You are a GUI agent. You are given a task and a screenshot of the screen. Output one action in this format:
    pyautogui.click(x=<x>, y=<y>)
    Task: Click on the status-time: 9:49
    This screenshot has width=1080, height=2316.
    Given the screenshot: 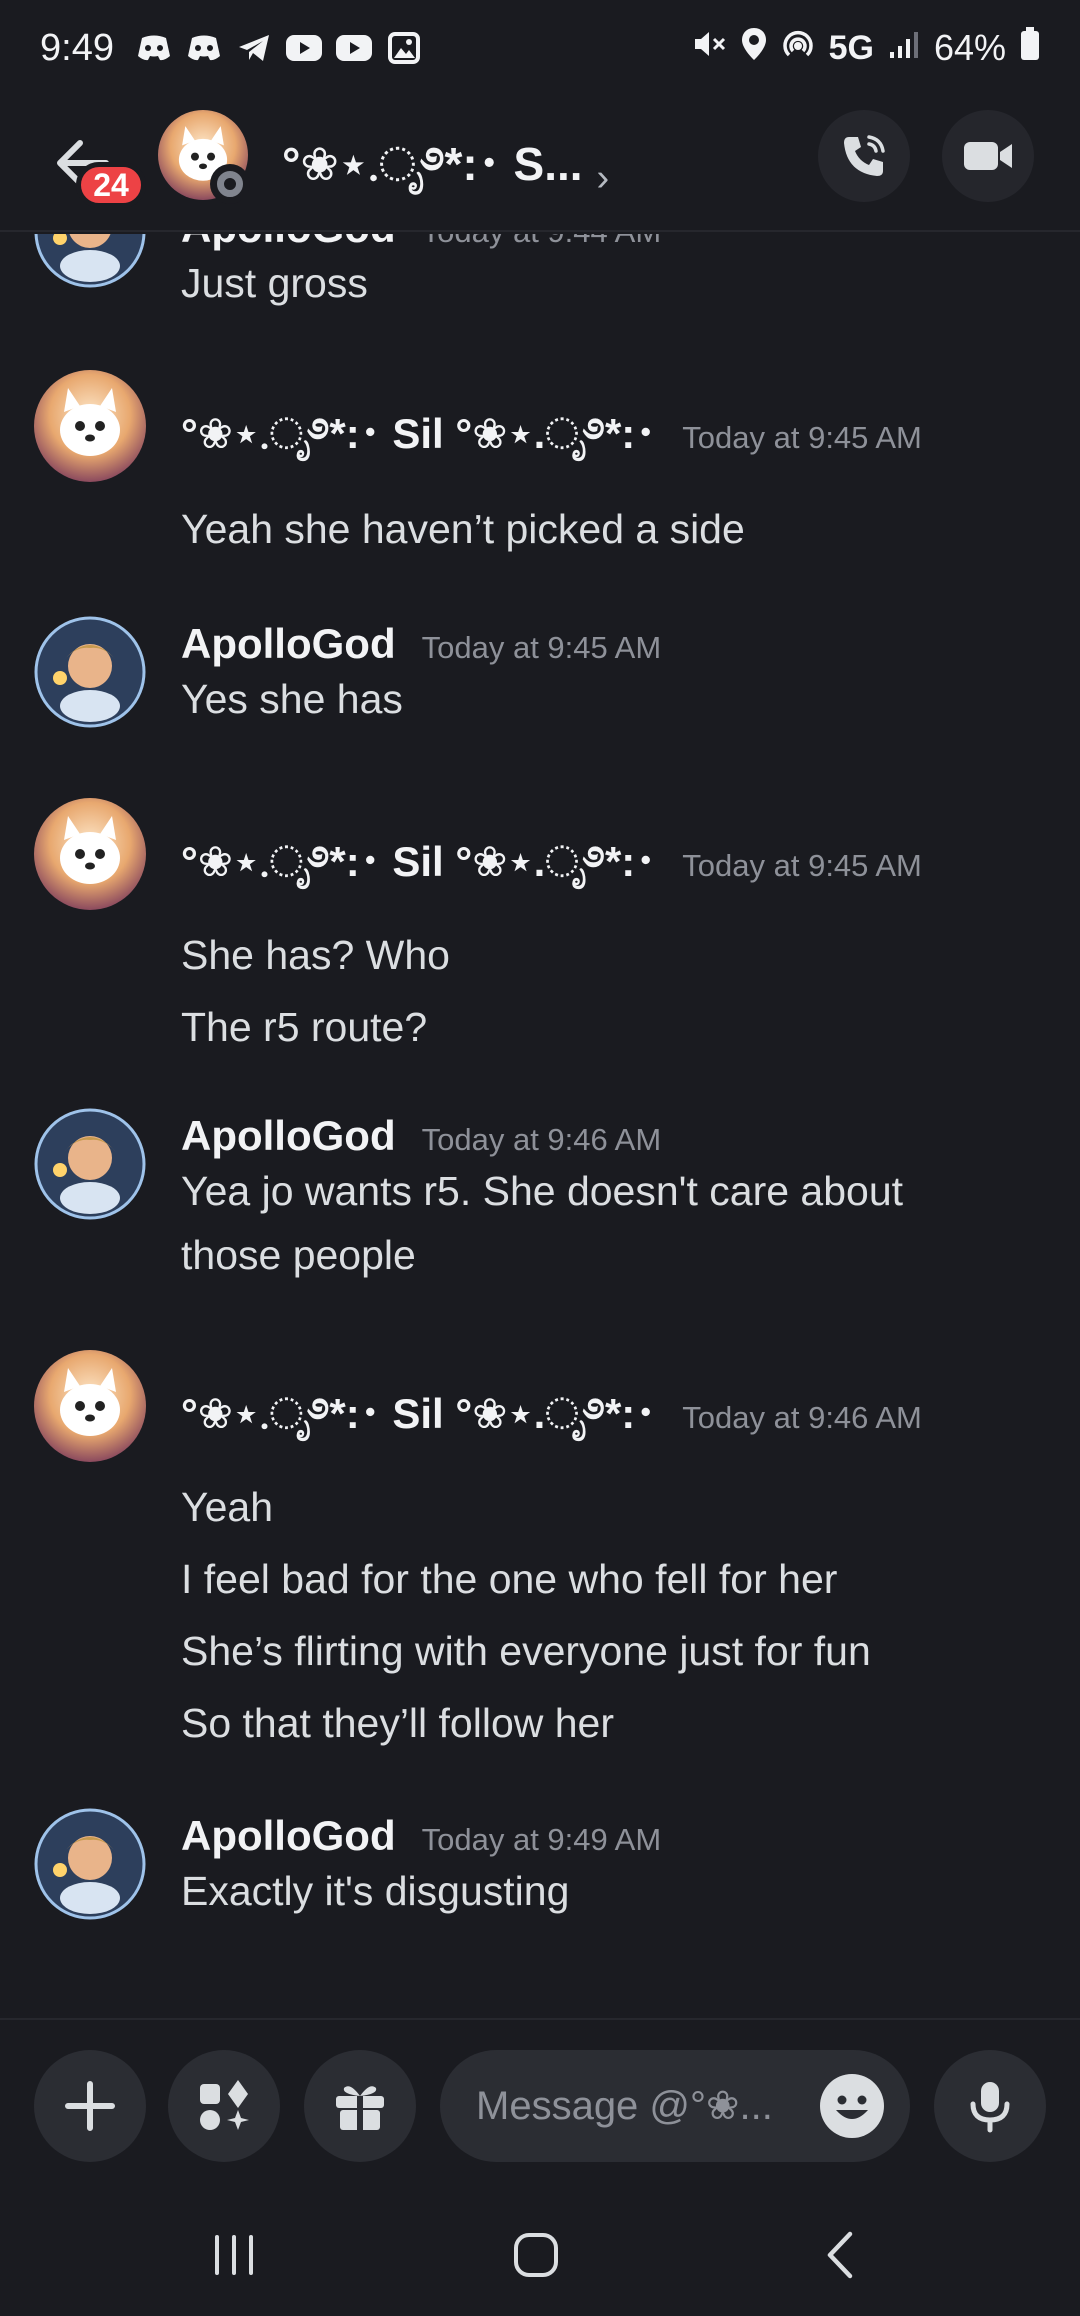 What is the action you would take?
    pyautogui.click(x=77, y=47)
    